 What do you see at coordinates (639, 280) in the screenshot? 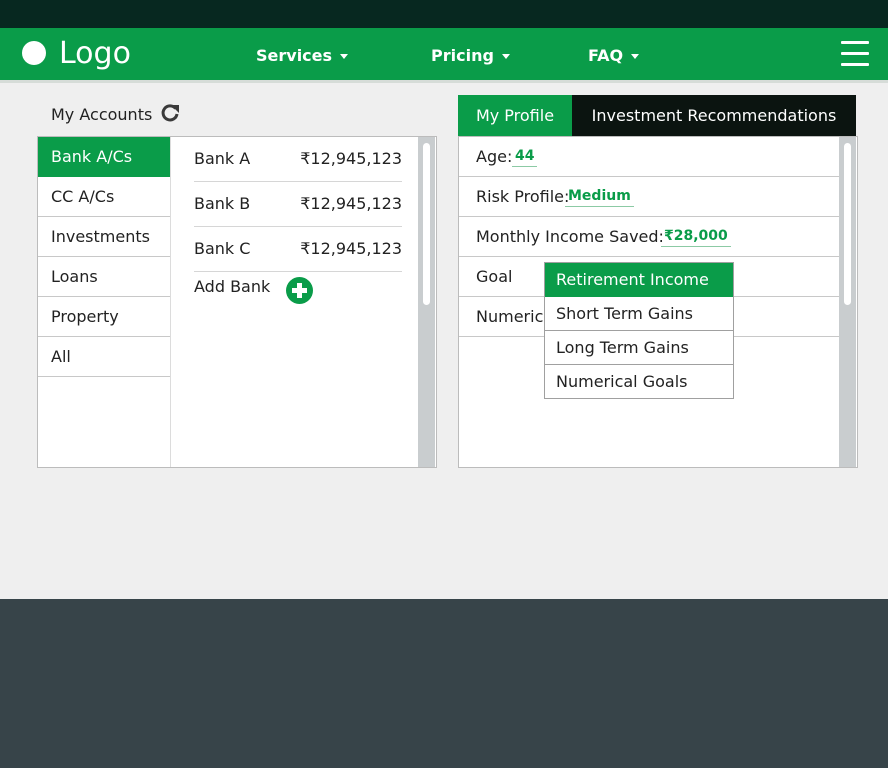
I see `goal-option-retirement: Retirement Income` at bounding box center [639, 280].